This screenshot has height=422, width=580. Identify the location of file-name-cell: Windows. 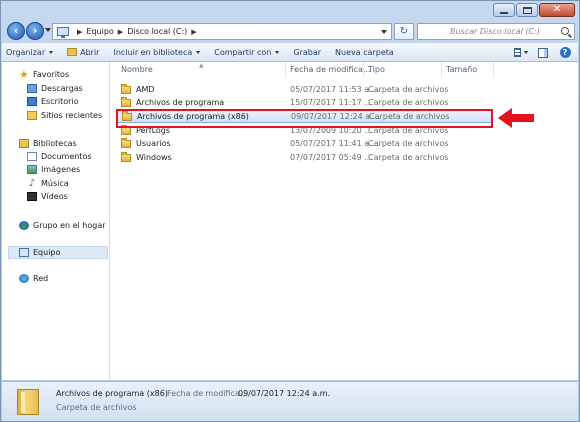
(146, 156).